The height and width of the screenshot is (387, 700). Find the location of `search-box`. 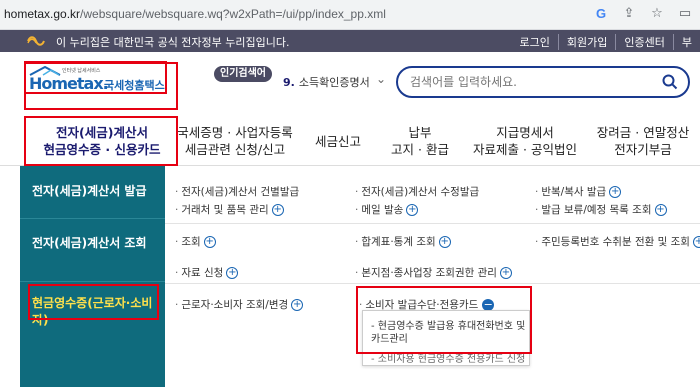

search-box is located at coordinates (543, 82).